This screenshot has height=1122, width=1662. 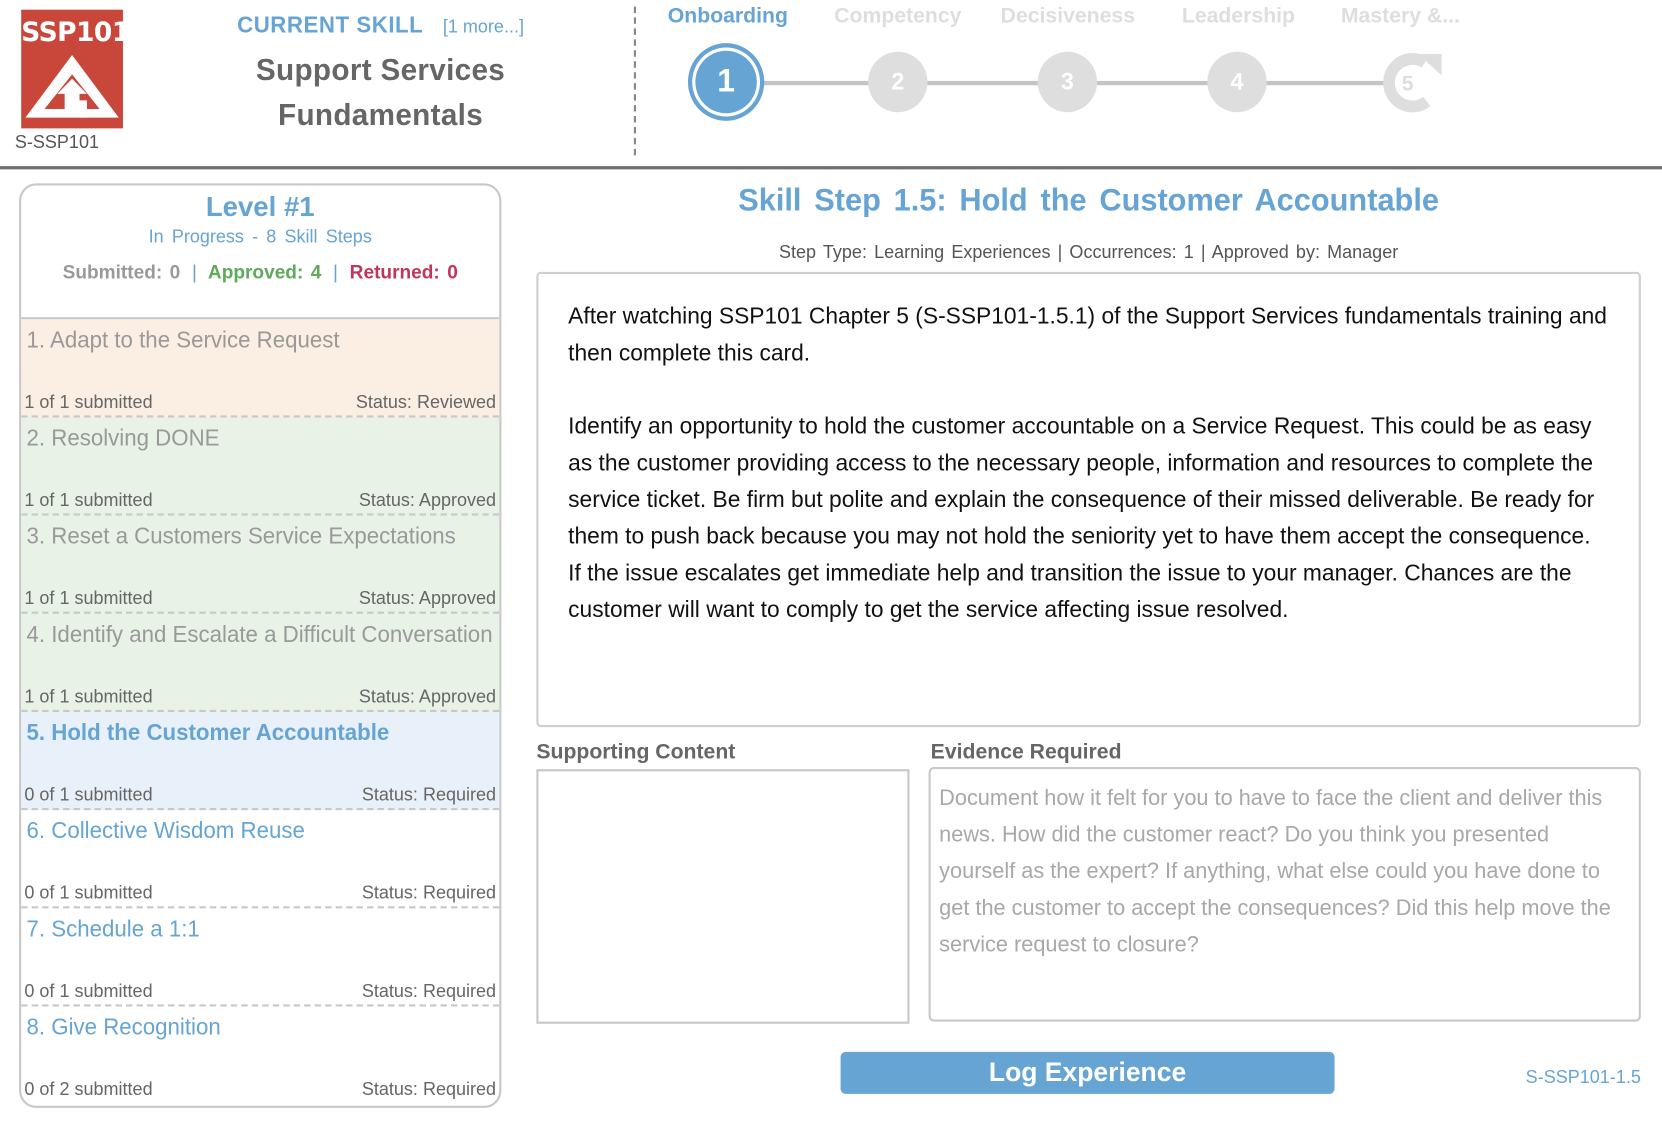 What do you see at coordinates (483, 26) in the screenshot?
I see `more-skills-link: [1 more...]` at bounding box center [483, 26].